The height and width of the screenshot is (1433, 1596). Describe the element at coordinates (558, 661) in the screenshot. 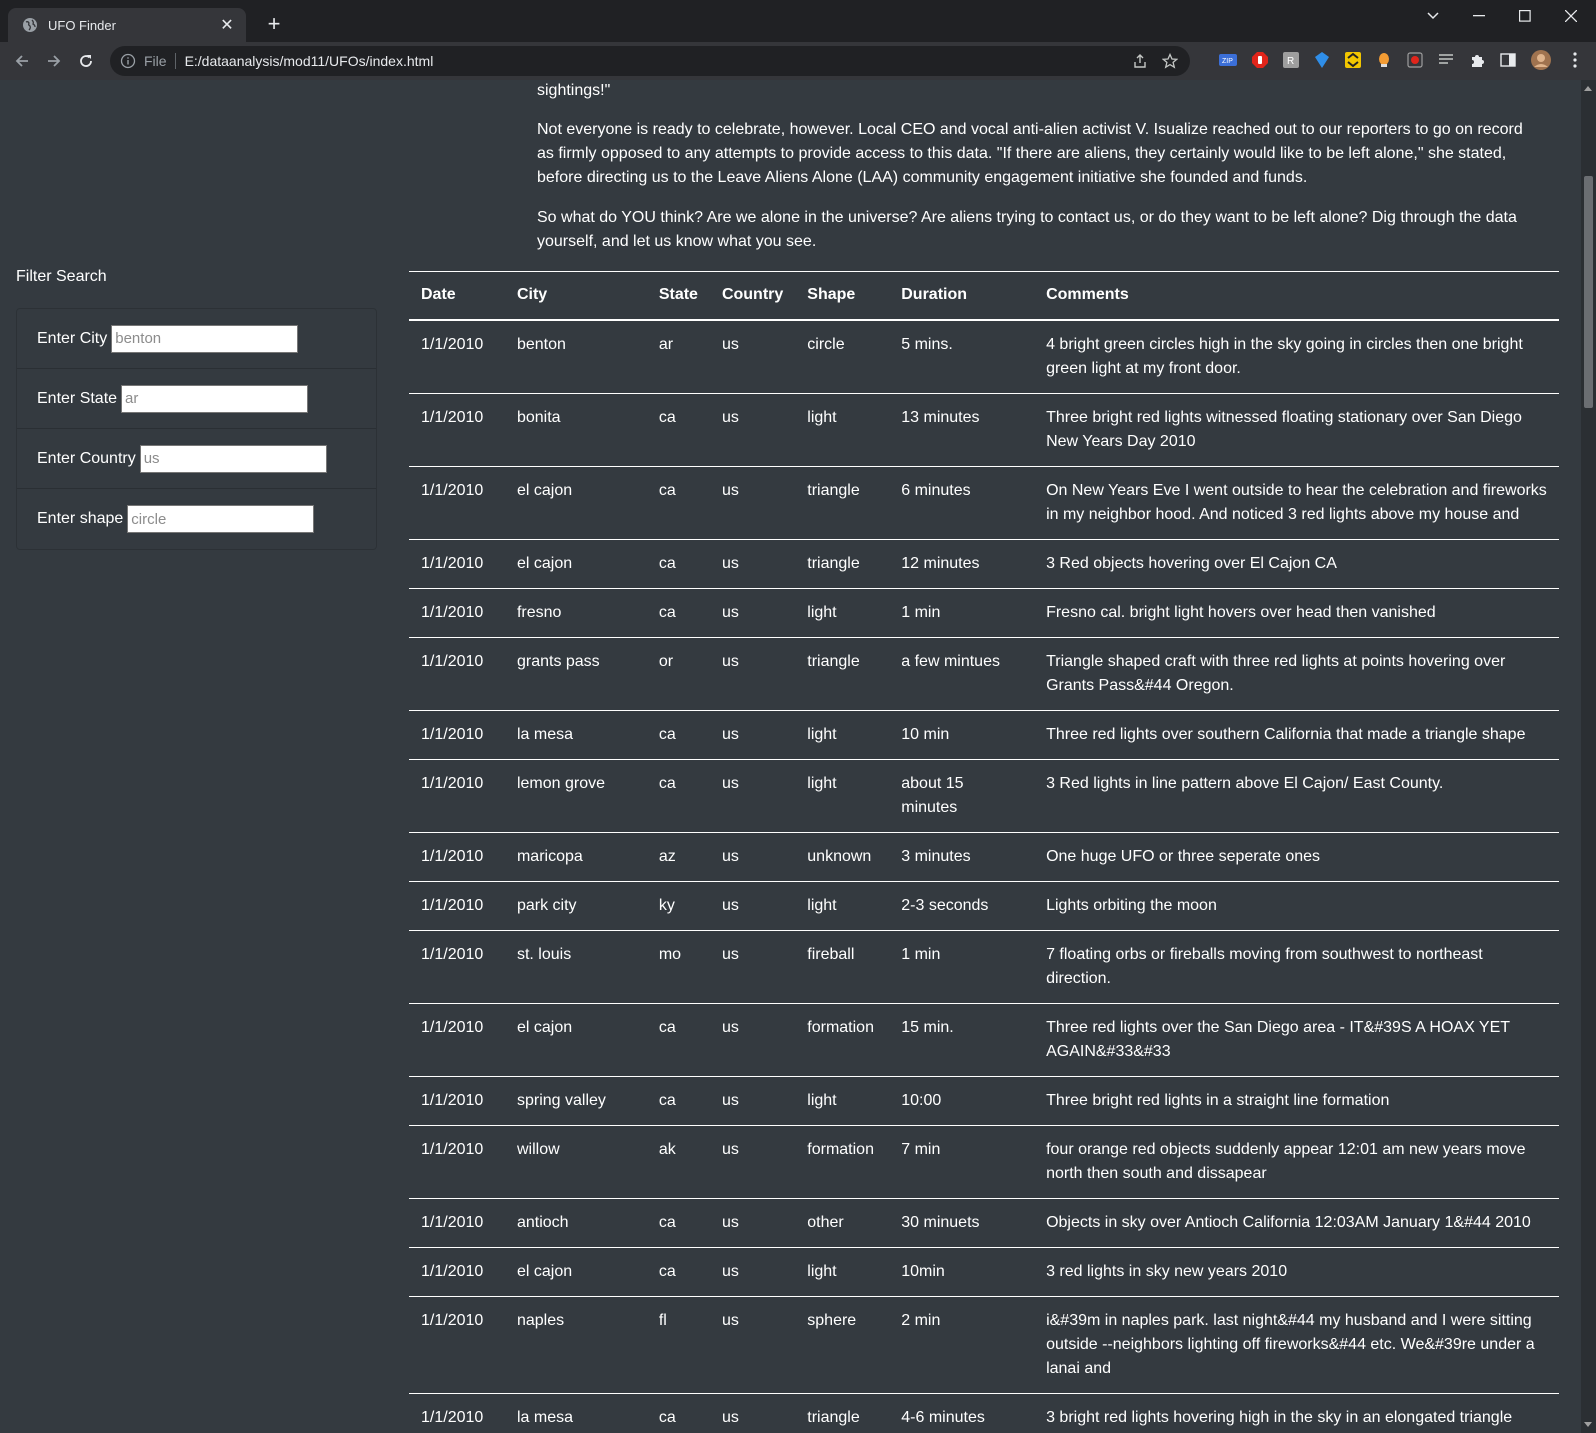

I see `cell-city: grants pass` at that location.